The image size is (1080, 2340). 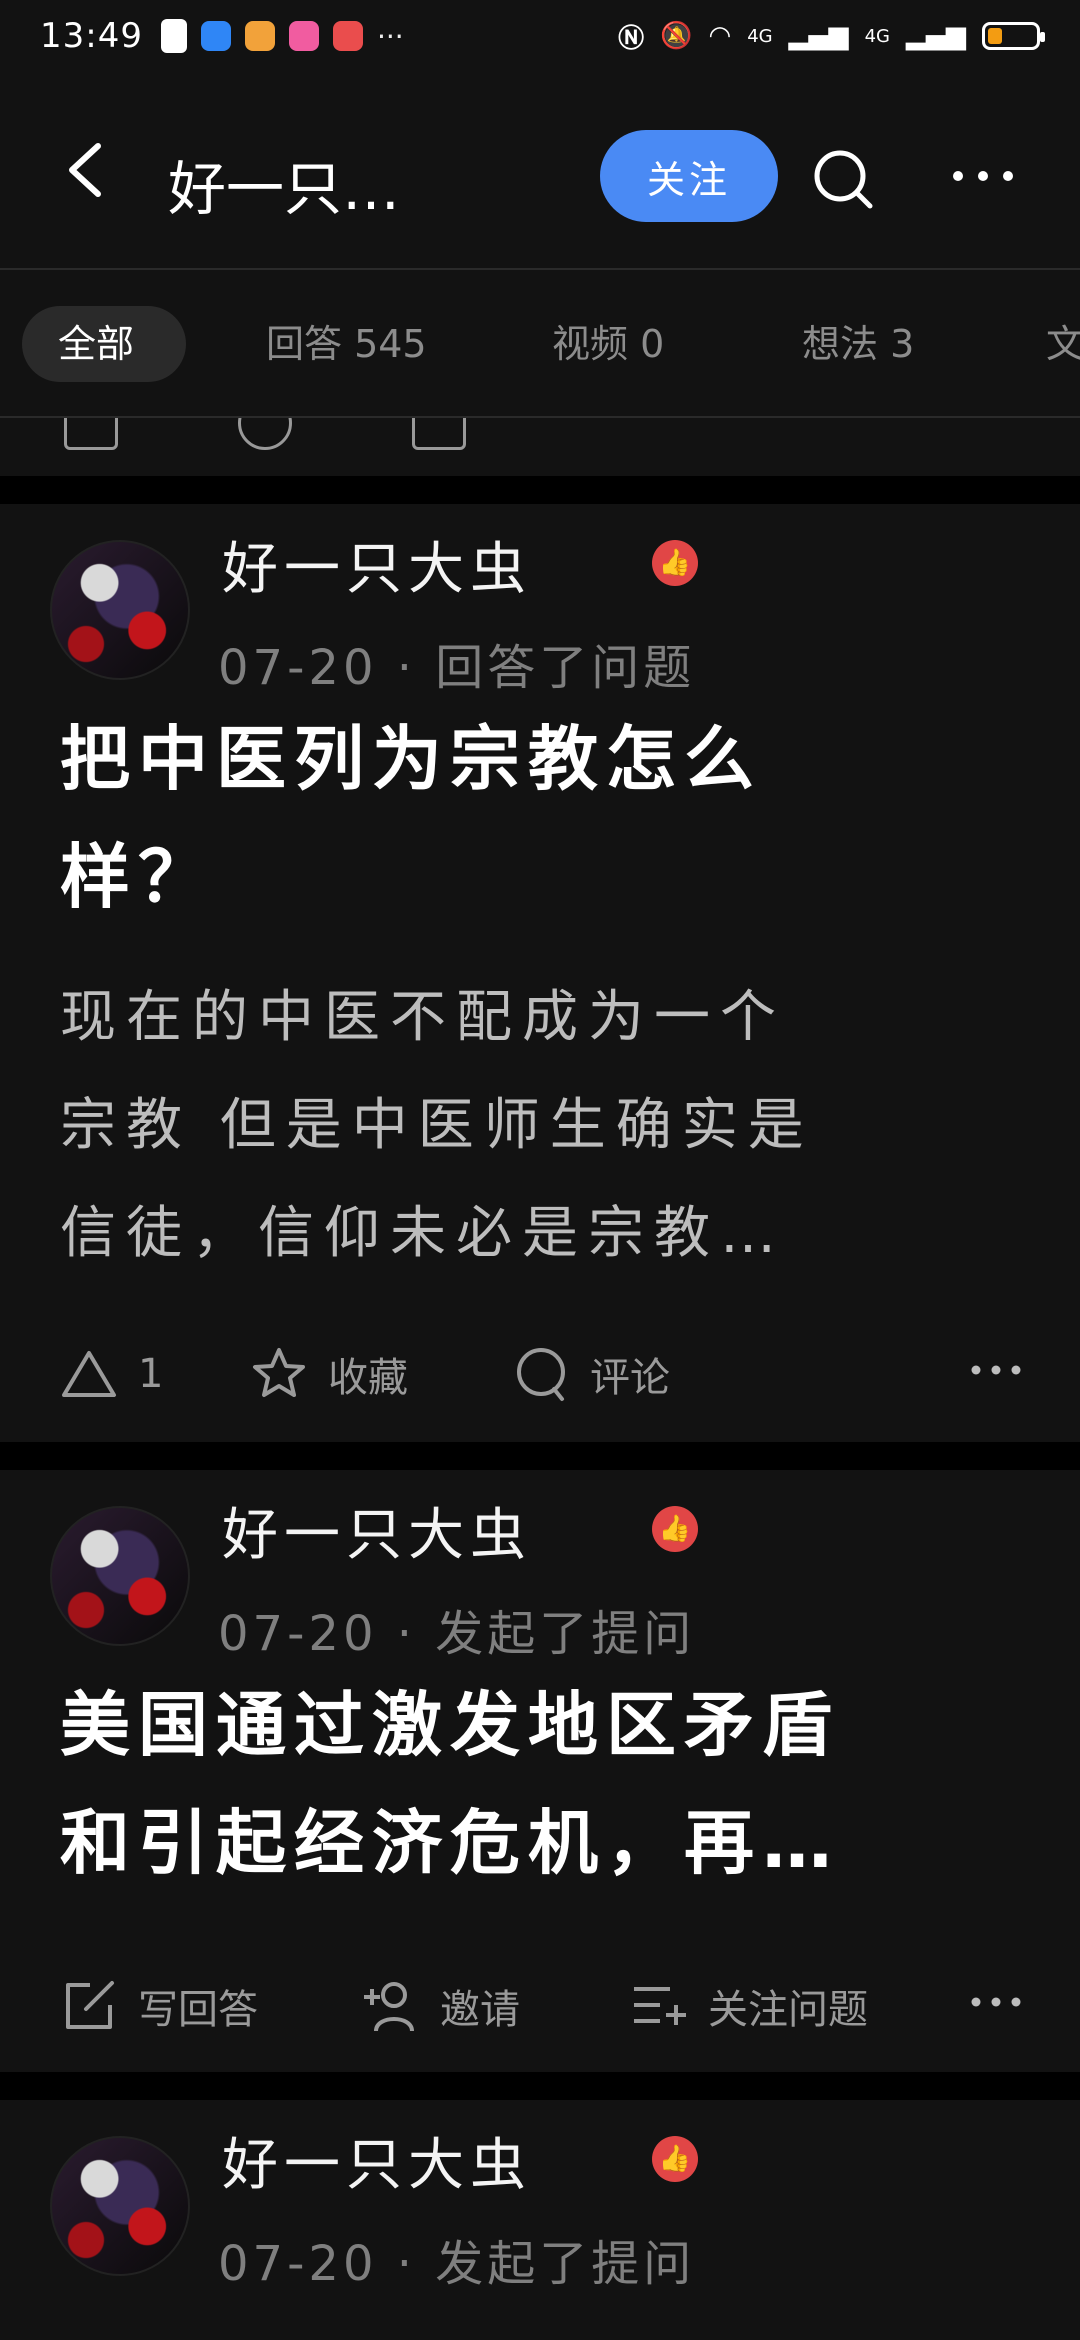 What do you see at coordinates (877, 36) in the screenshot?
I see `network-label-b: 4G` at bounding box center [877, 36].